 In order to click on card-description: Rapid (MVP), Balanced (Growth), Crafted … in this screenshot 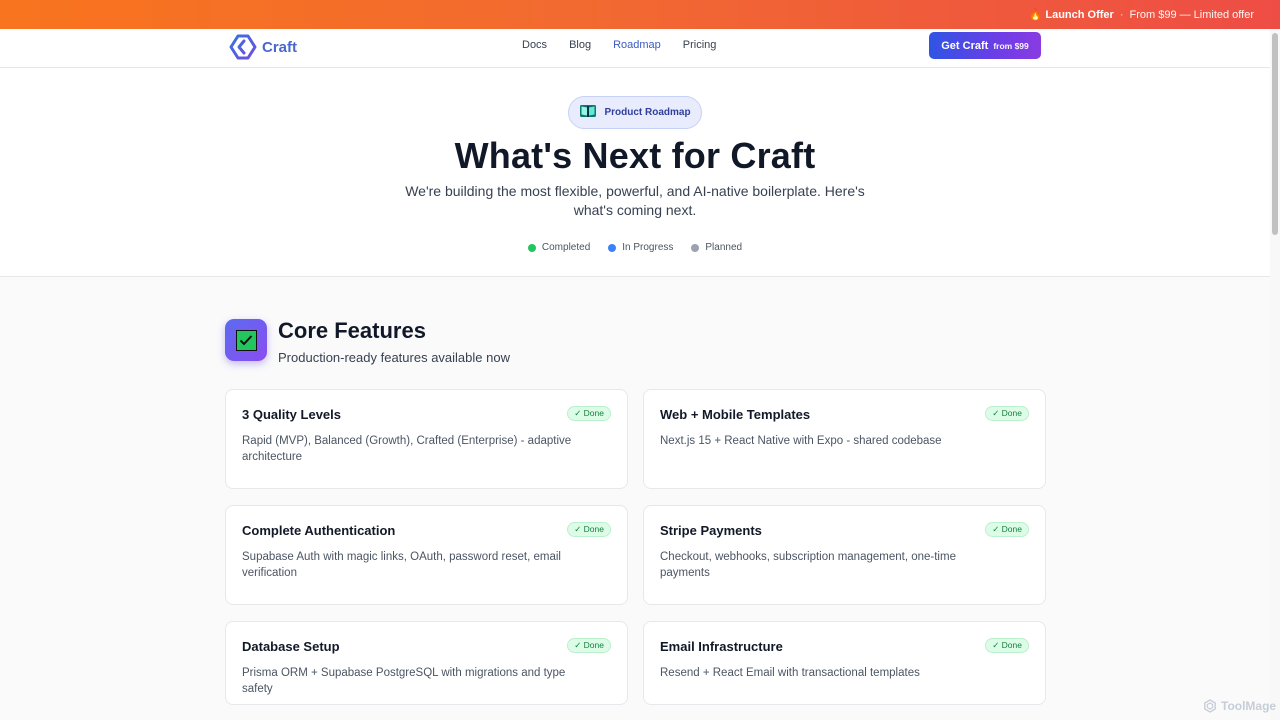, I will do `click(407, 449)`.